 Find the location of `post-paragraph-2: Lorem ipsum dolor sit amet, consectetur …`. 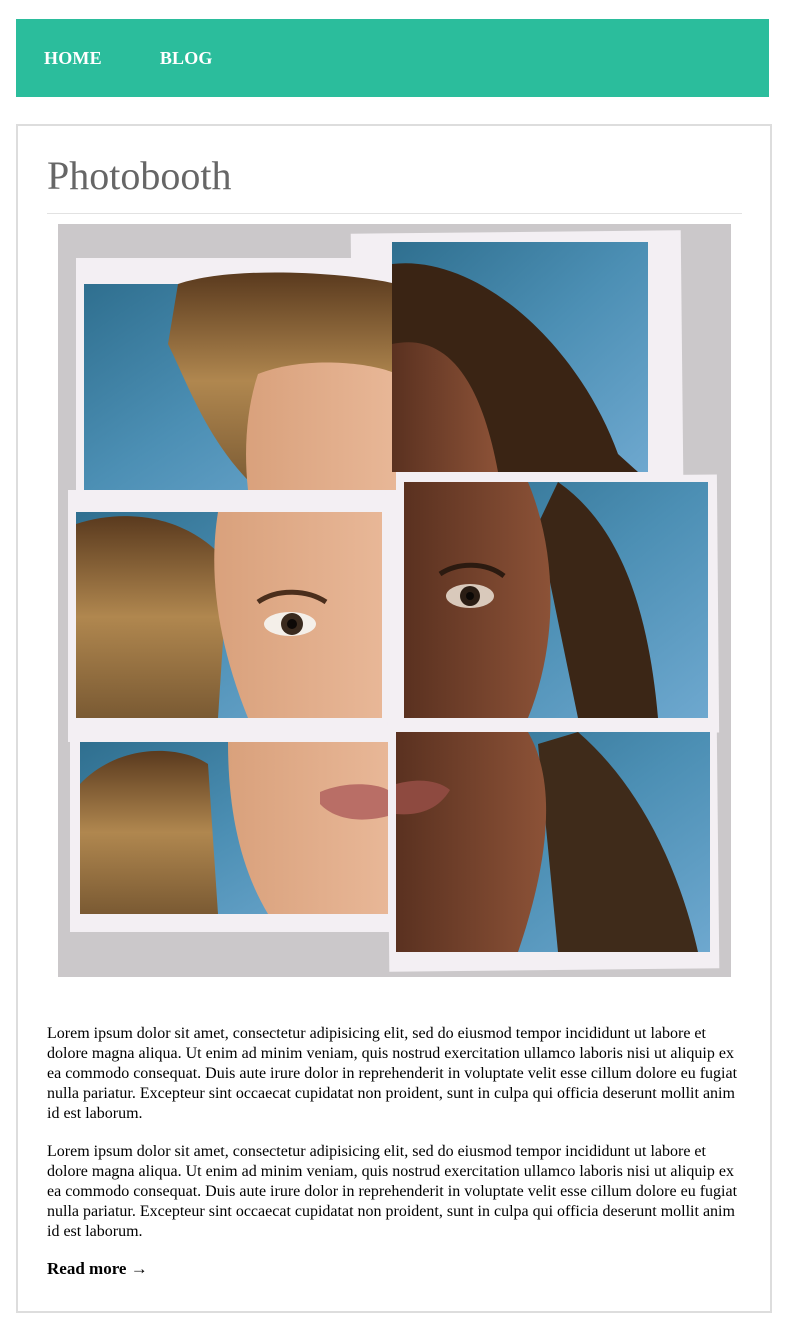

post-paragraph-2: Lorem ipsum dolor sit amet, consectetur … is located at coordinates (392, 1191).